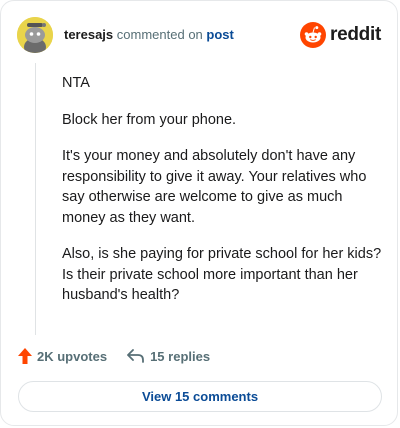  I want to click on reddit-snoo-icon, so click(313, 35).